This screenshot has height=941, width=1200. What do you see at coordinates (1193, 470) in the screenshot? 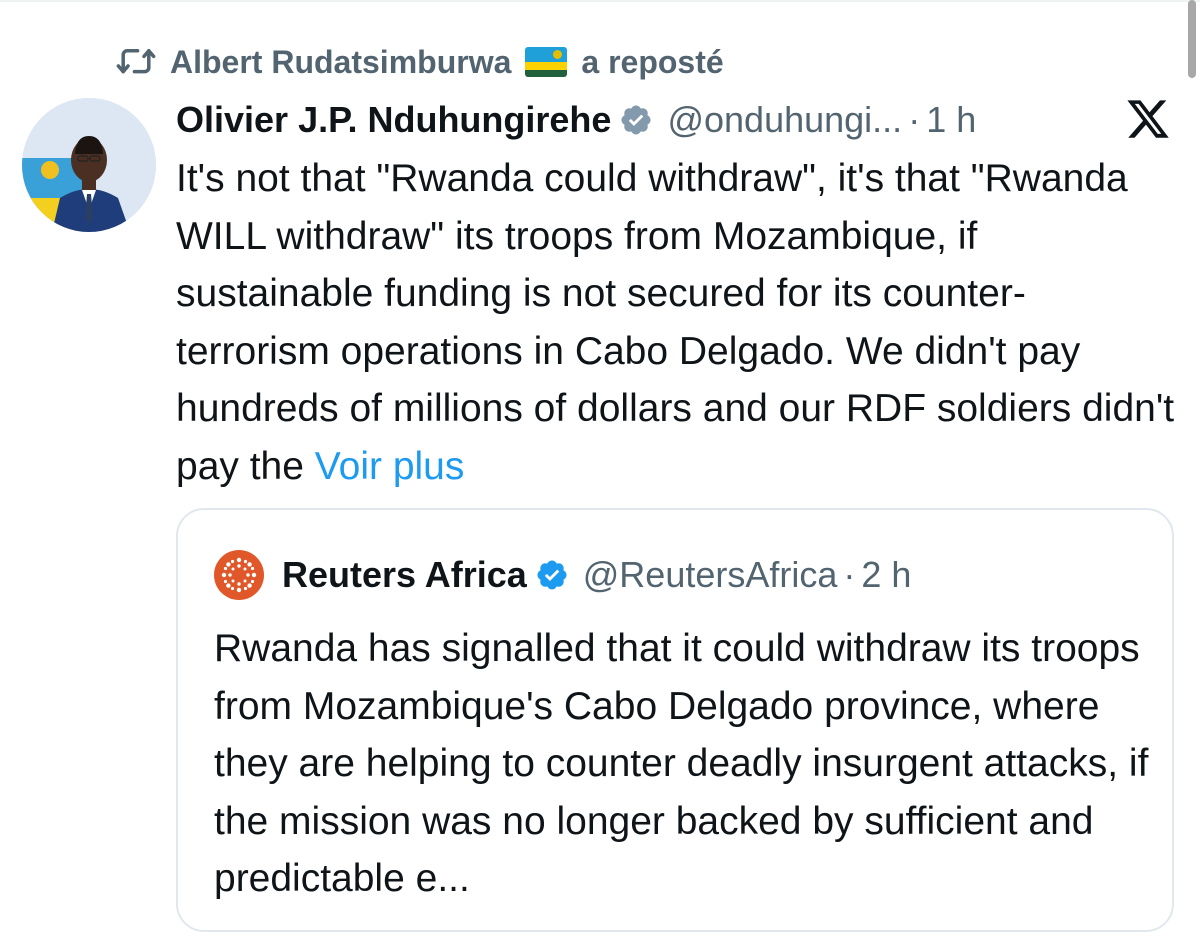
I see `scrollbar` at bounding box center [1193, 470].